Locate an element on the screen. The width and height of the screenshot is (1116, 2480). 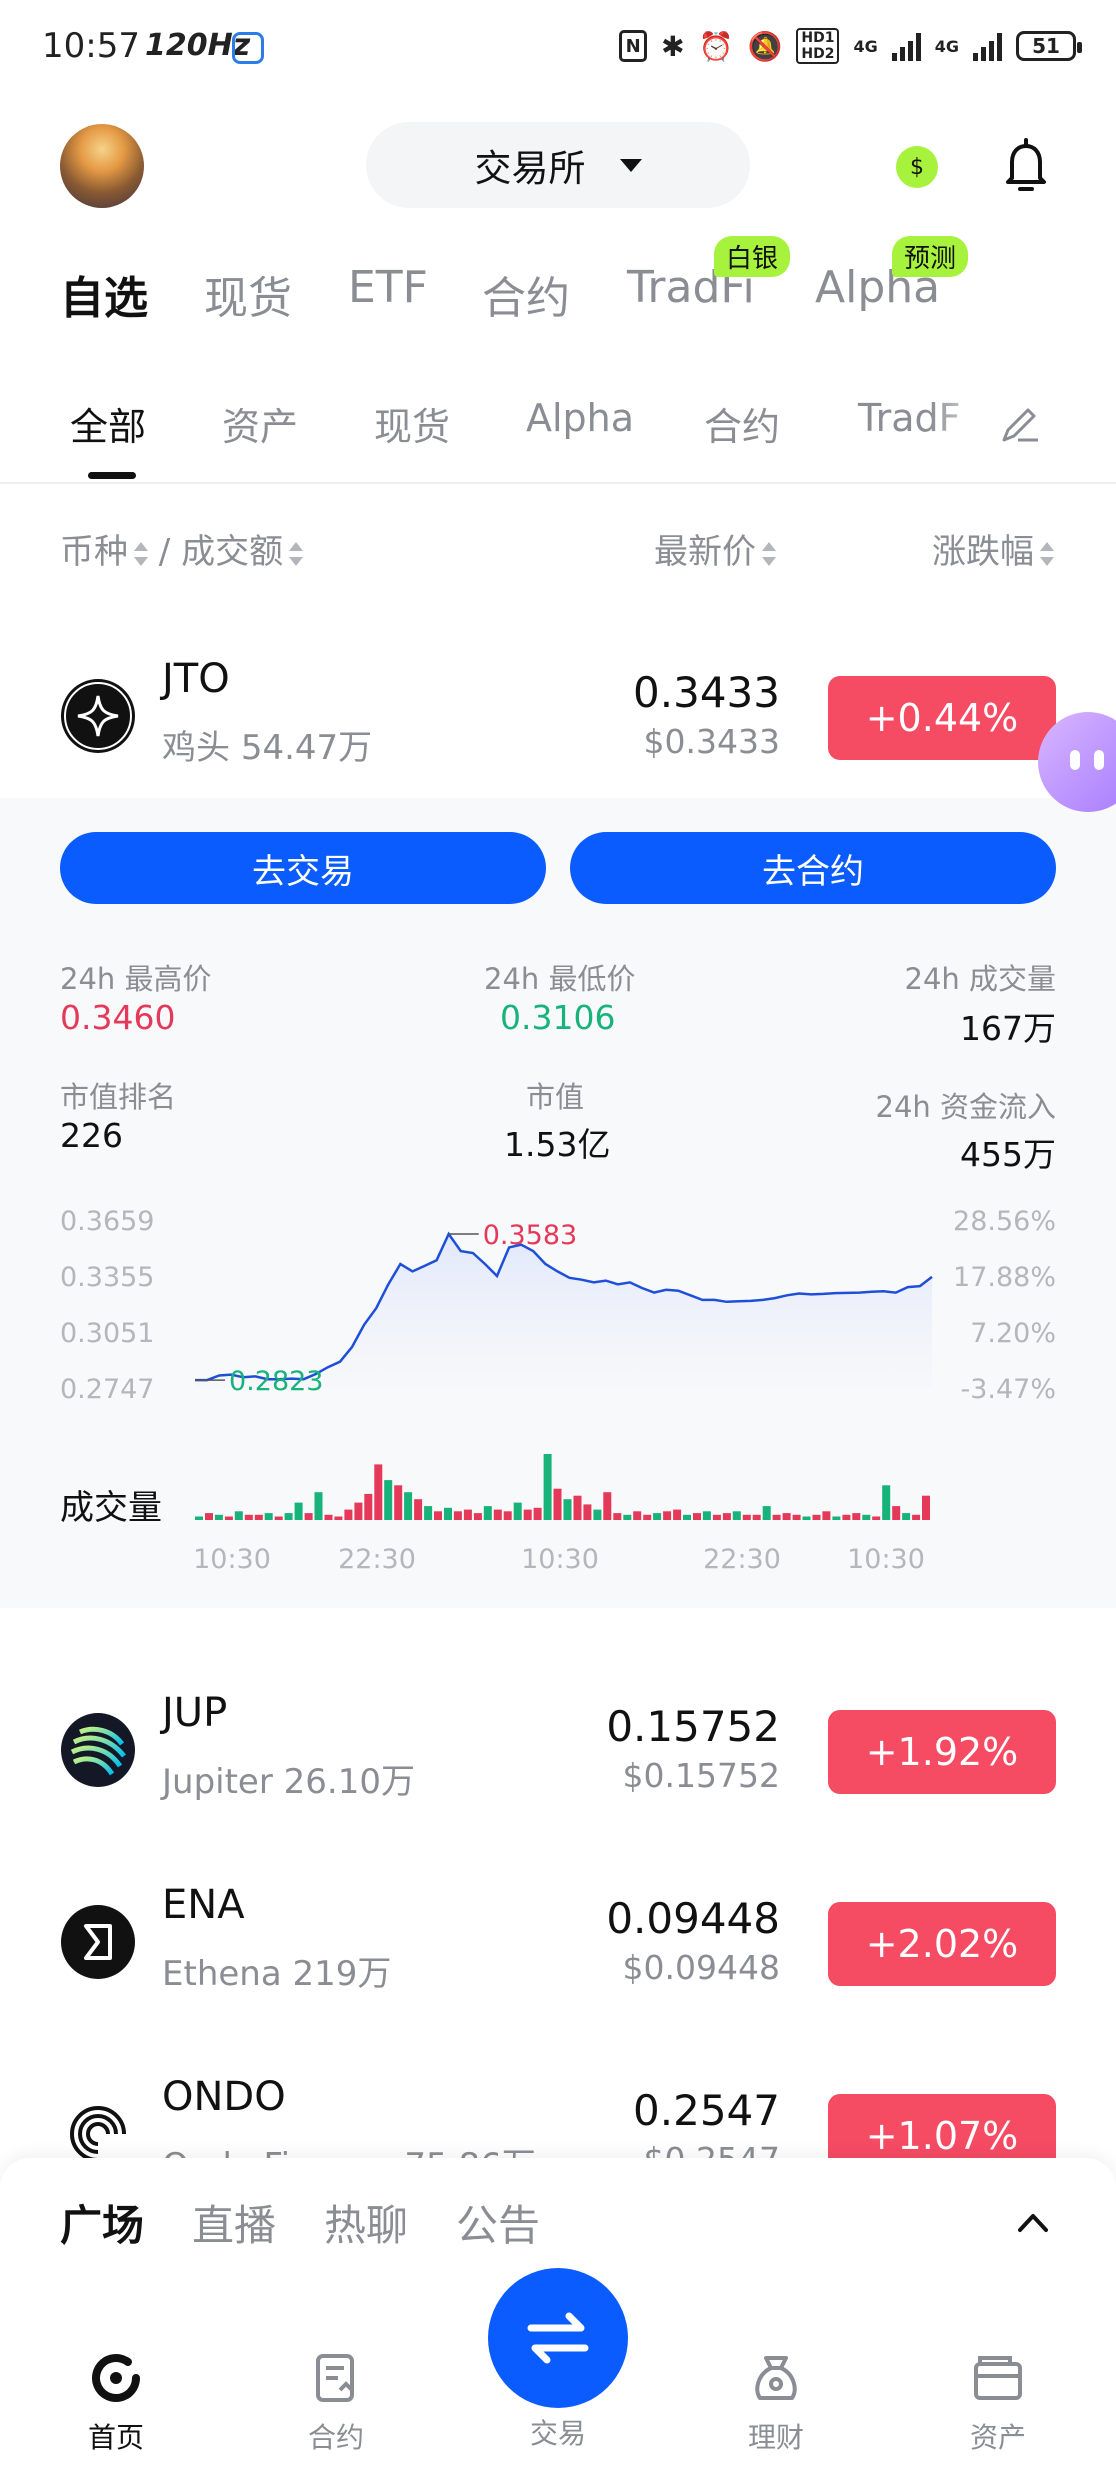
price-area is located at coordinates (563, 1311).